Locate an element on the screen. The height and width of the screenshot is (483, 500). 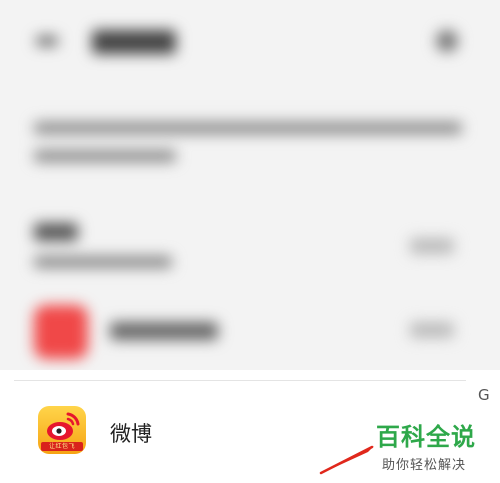
app-name-blurred is located at coordinates (164, 331).